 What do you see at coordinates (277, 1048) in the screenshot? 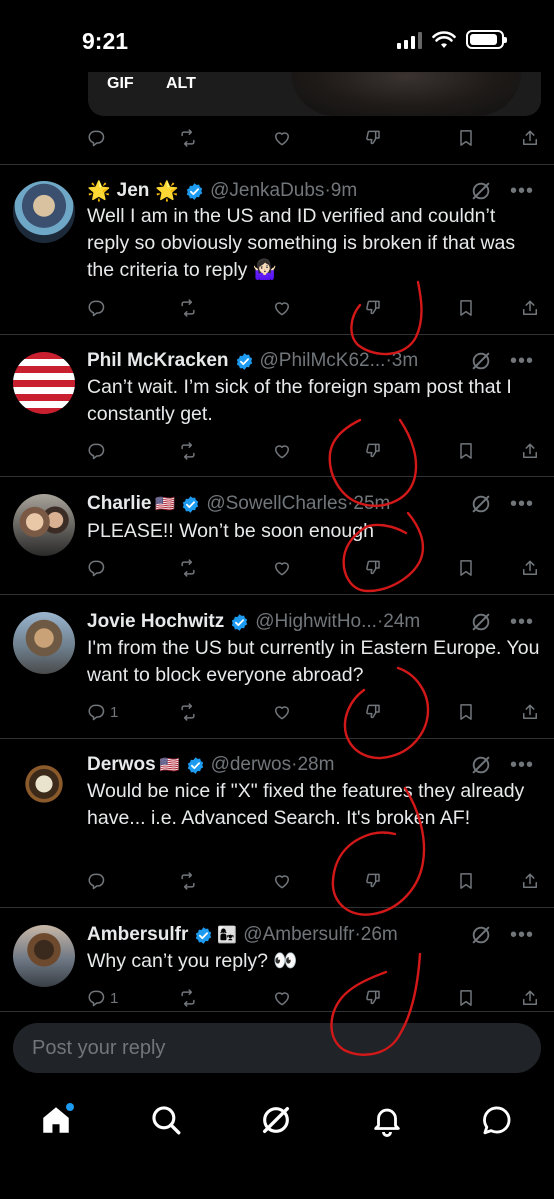
I see `reply-input: Post your reply` at bounding box center [277, 1048].